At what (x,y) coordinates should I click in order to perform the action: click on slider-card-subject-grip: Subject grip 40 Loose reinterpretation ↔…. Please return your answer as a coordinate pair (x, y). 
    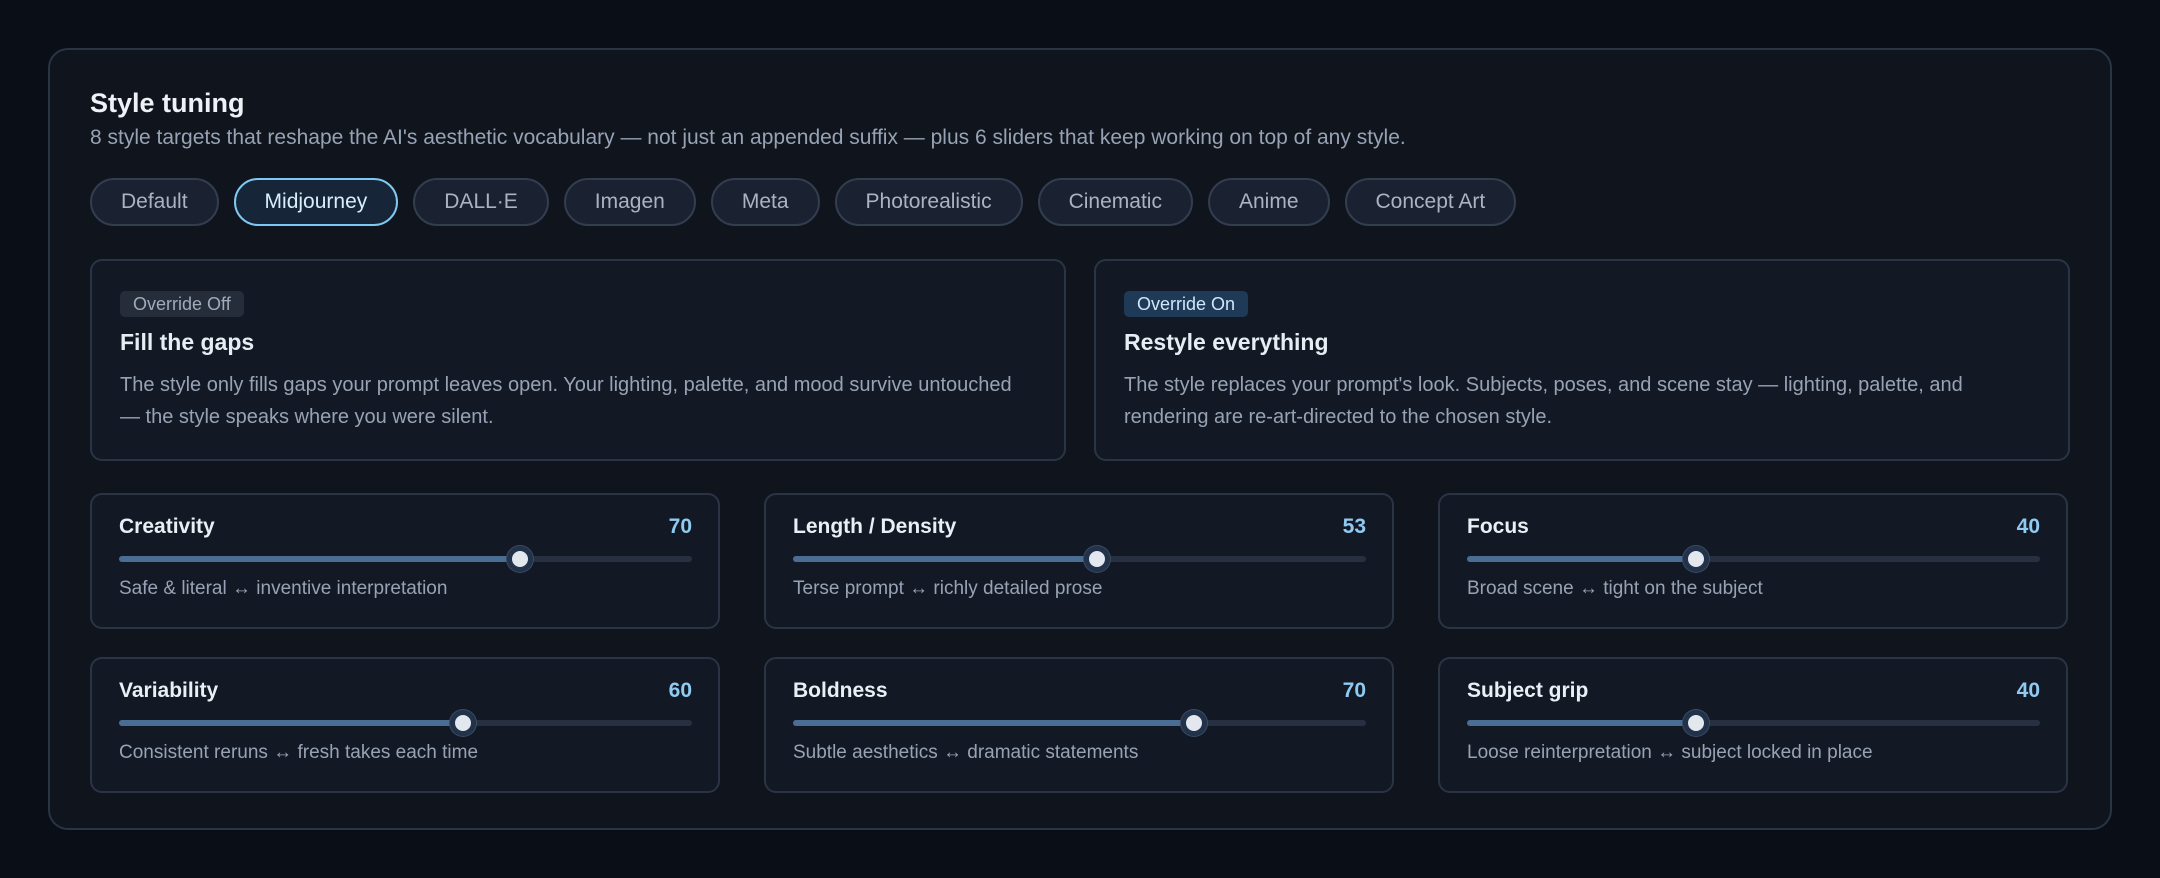
    Looking at the image, I should click on (1753, 725).